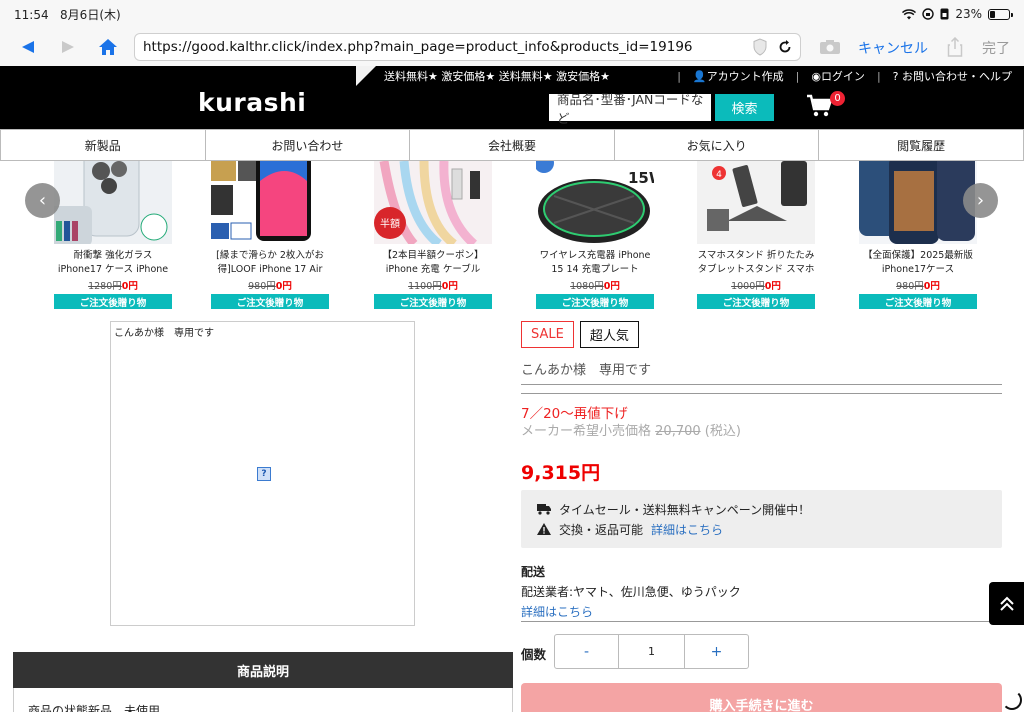 The height and width of the screenshot is (712, 1024). Describe the element at coordinates (830, 47) in the screenshot. I see `camera-icon` at that location.